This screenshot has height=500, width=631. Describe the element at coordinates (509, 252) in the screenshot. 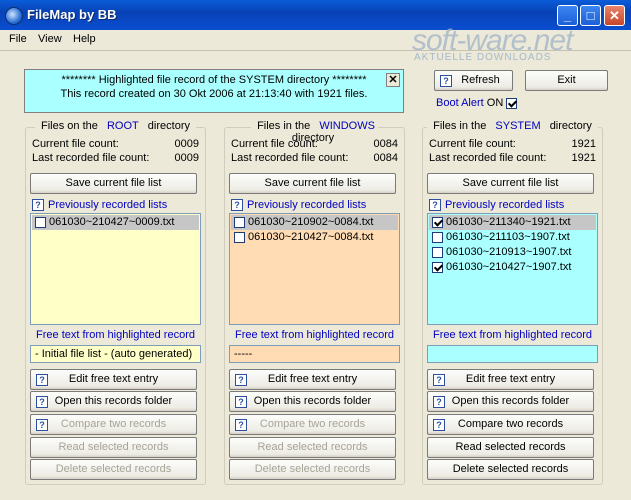

I see `record-filename: 061030~210913~1907.txt` at that location.